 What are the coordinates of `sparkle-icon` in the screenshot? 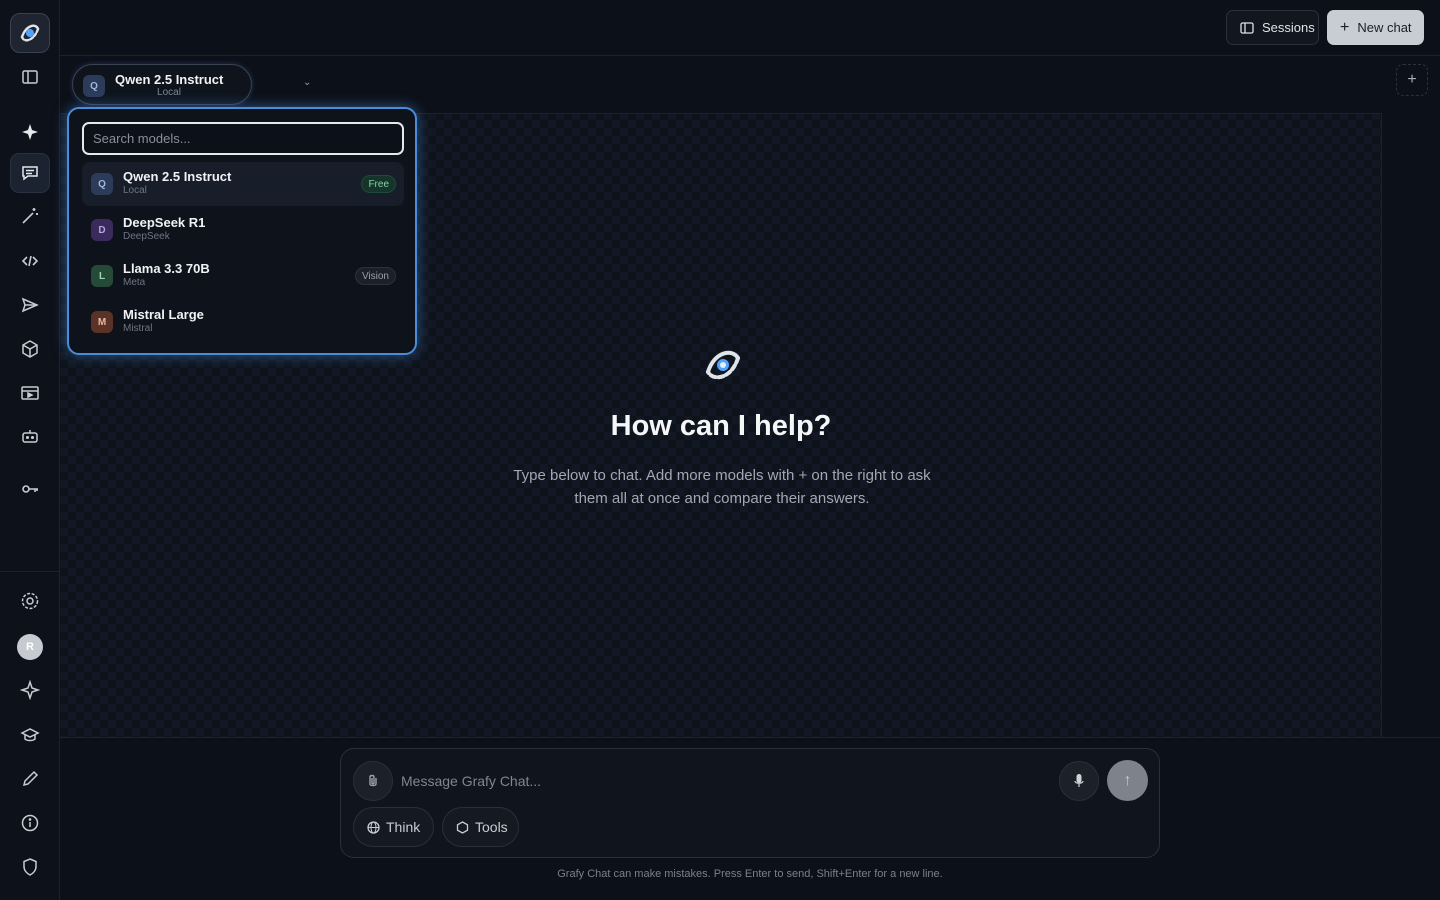 It's located at (30, 132).